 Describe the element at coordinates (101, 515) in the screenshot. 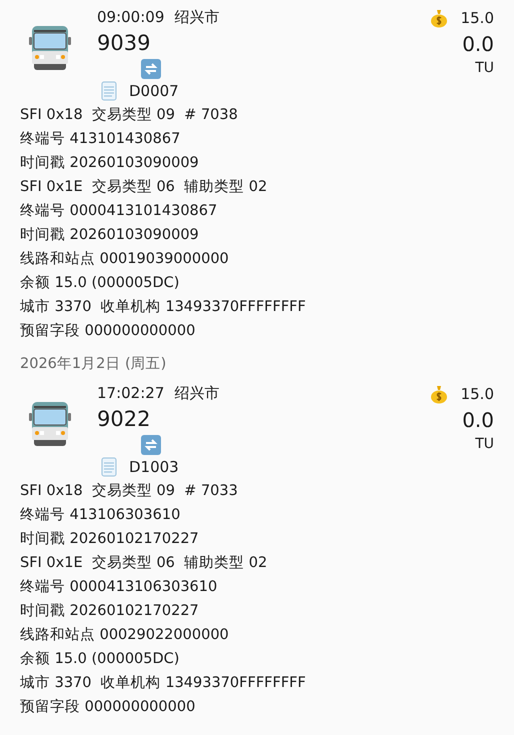

I see `detail-line: 终端号 413106303610` at that location.